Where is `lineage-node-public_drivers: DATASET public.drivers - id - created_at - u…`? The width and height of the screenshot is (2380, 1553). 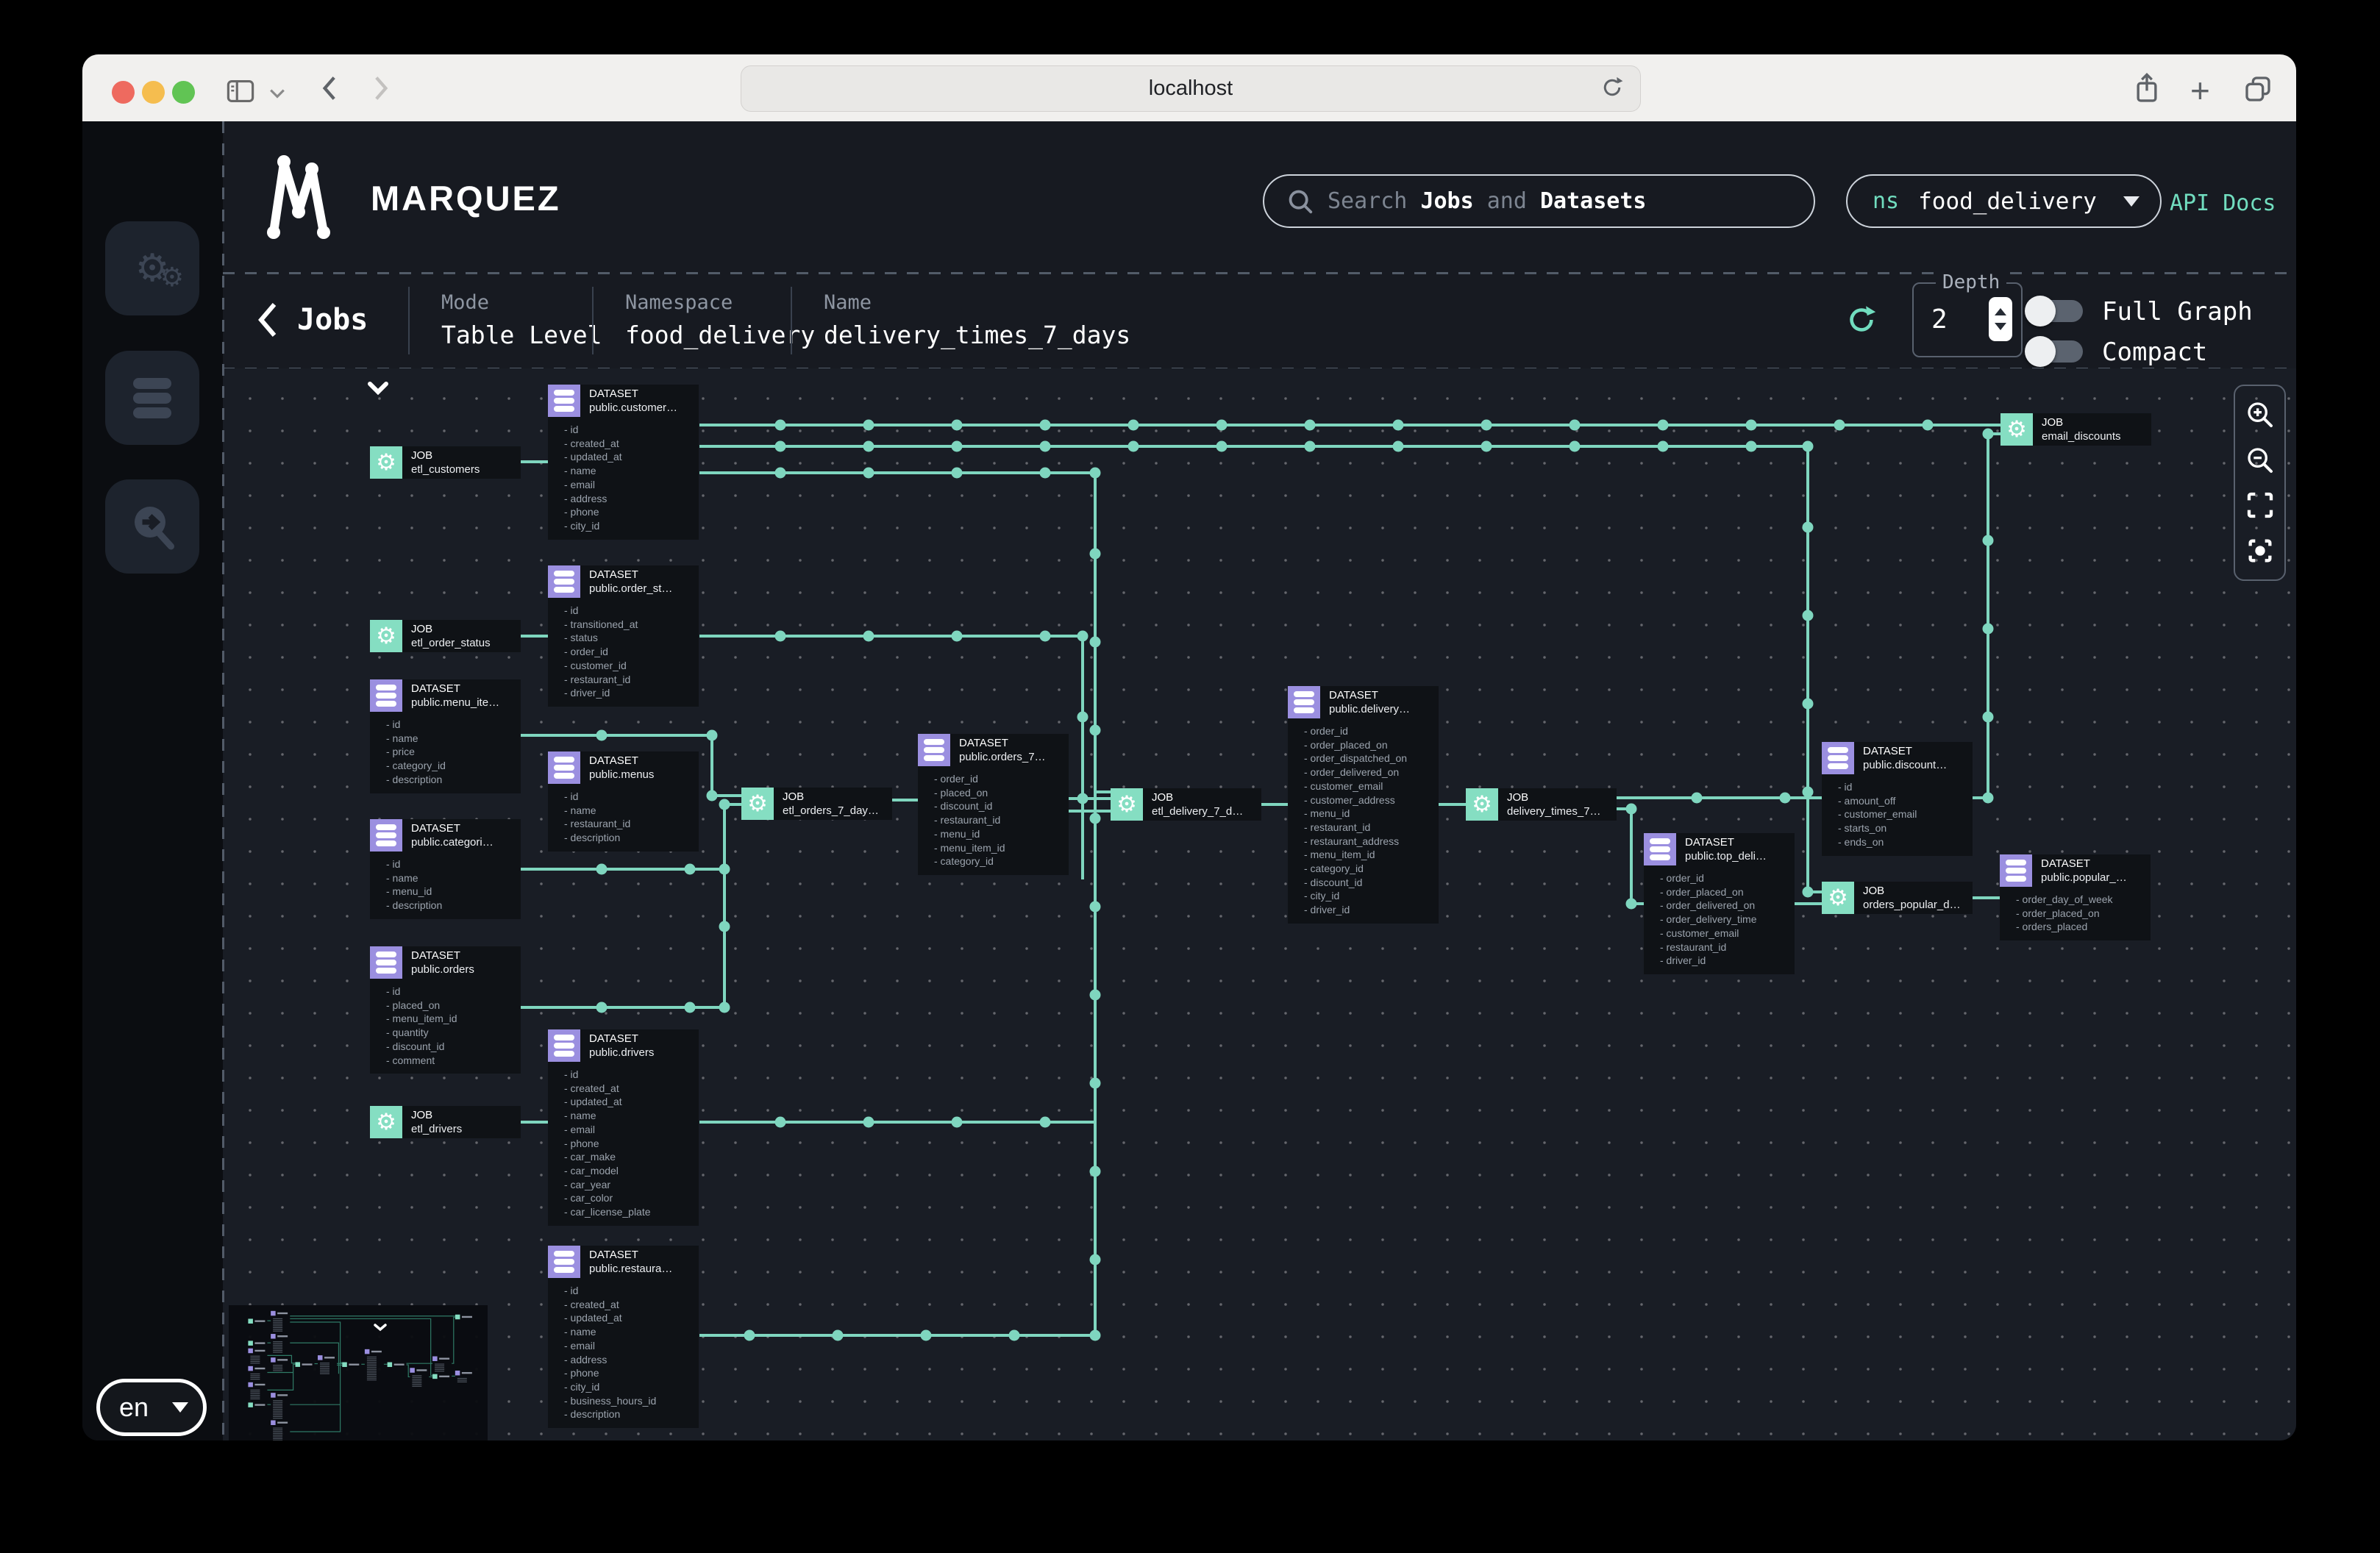 lineage-node-public_drivers: DATASET public.drivers - id - created_at - u… is located at coordinates (624, 1127).